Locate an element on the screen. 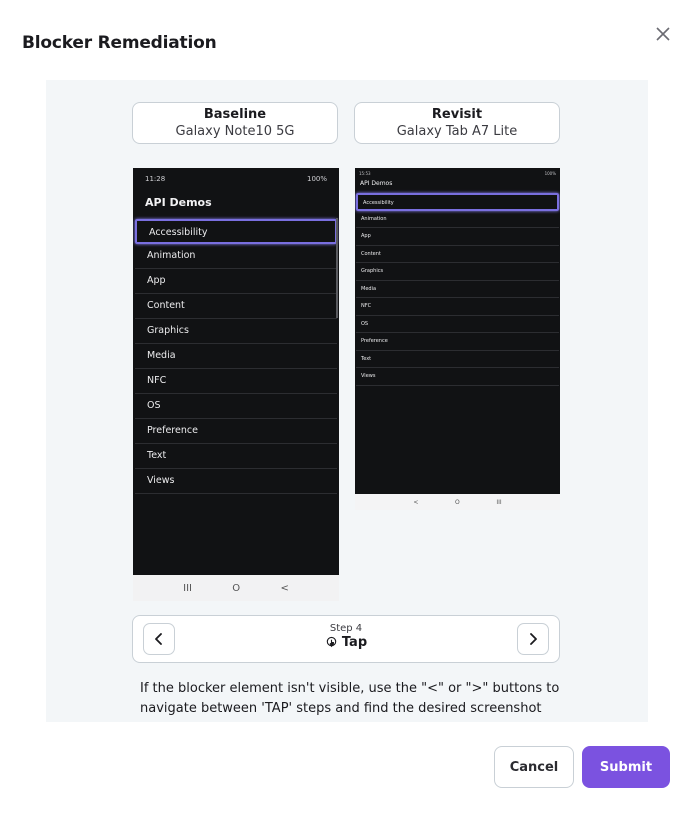  revisit-device: Galaxy Tab A7 Lite is located at coordinates (457, 131).